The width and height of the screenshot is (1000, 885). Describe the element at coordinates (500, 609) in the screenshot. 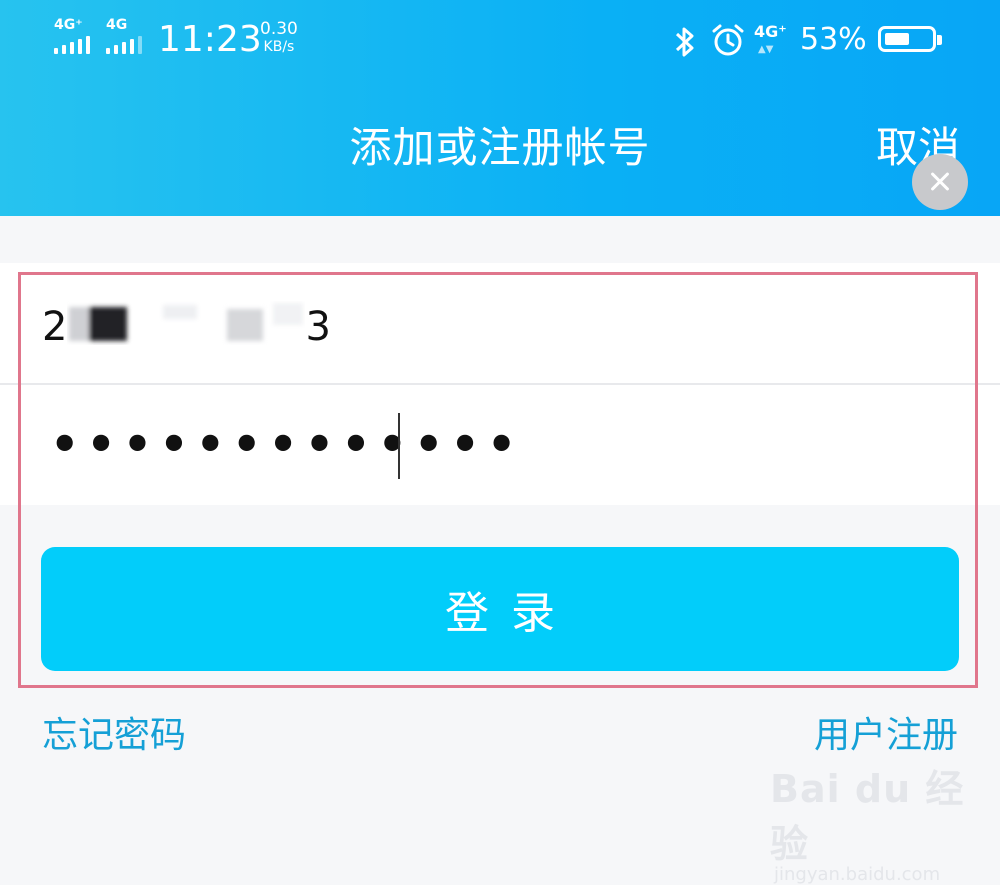

I see `login-button: 登录` at that location.